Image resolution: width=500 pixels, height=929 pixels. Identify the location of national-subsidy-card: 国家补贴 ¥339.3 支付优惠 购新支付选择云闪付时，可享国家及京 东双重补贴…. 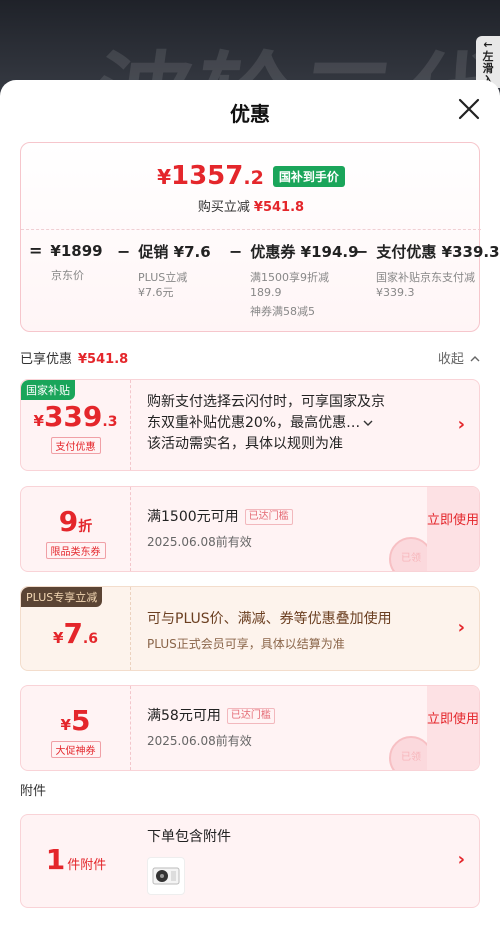
(250, 425).